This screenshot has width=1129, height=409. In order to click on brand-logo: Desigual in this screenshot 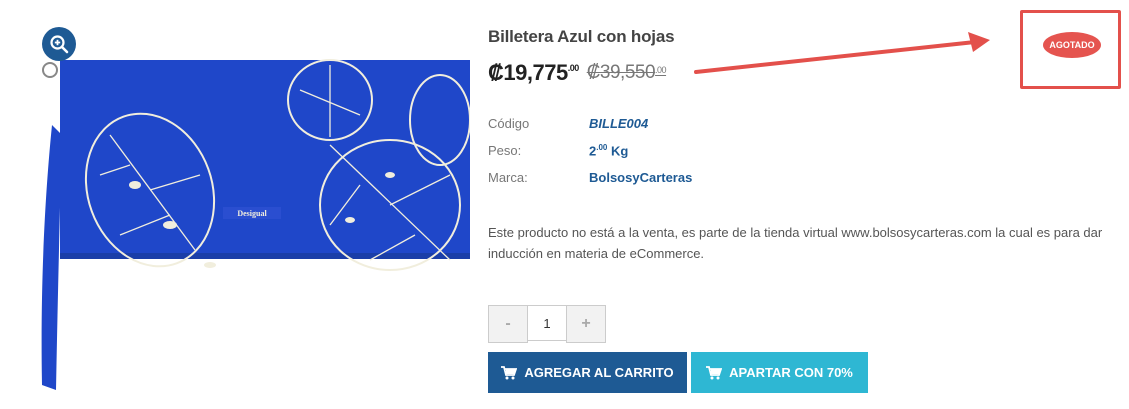, I will do `click(252, 213)`.